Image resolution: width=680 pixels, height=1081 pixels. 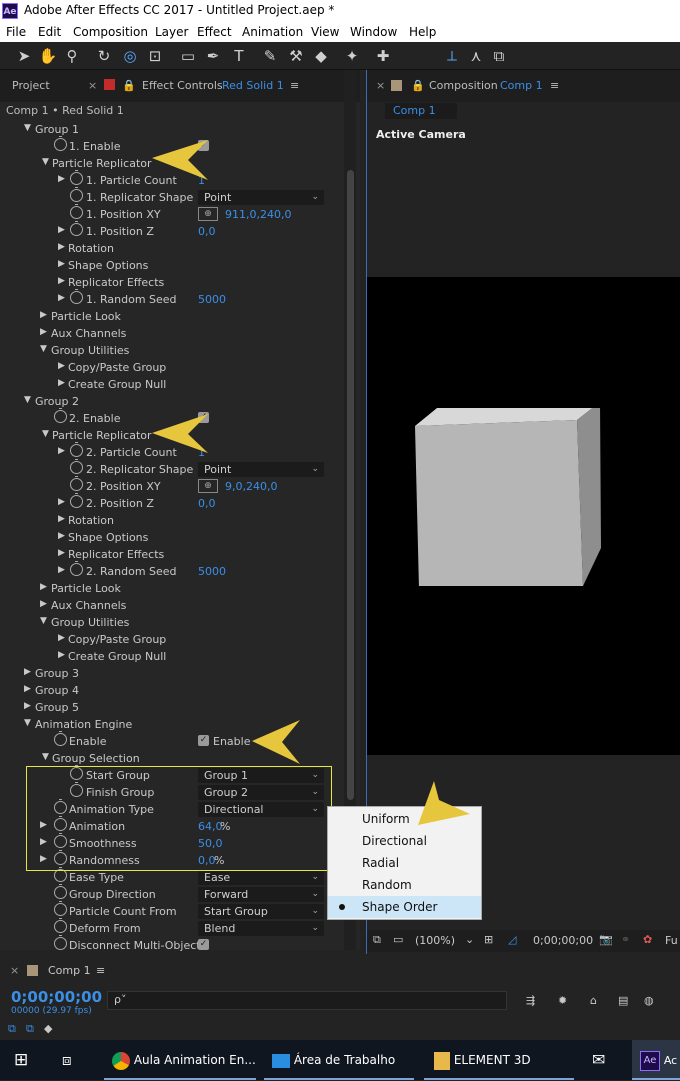 I want to click on draft-3d-icon: ✹, so click(x=562, y=1000).